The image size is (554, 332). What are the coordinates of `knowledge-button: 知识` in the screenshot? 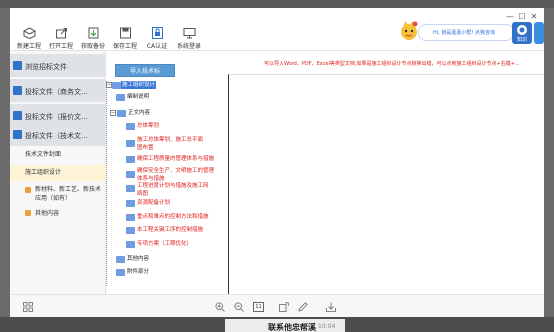 It's located at (522, 33).